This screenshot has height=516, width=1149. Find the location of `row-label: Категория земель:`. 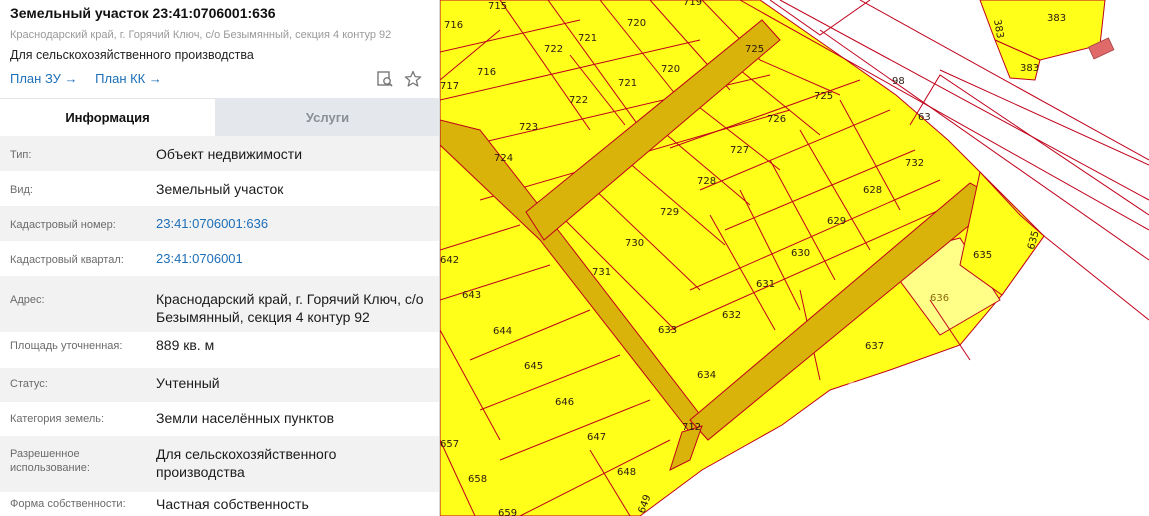

row-label: Категория земель: is located at coordinates (57, 419).